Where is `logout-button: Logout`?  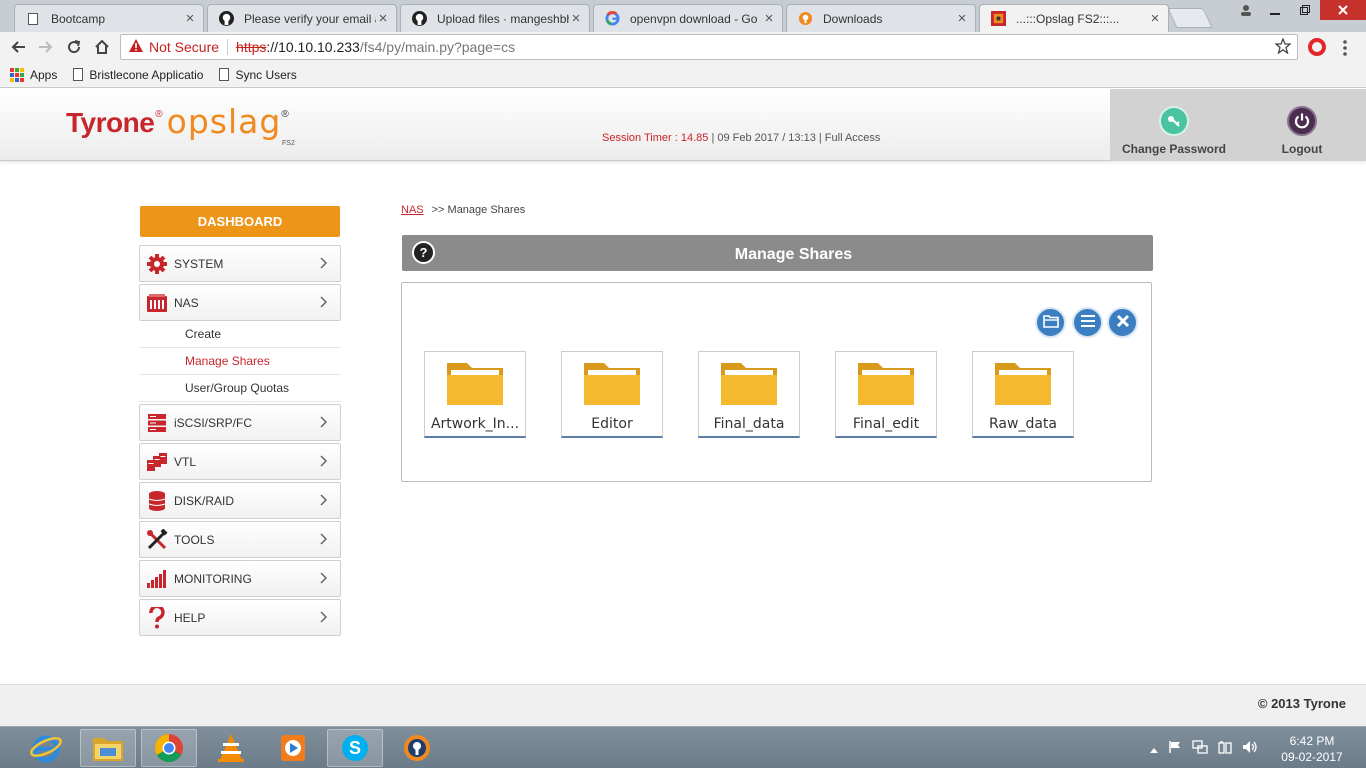
logout-button: Logout is located at coordinates (1302, 125).